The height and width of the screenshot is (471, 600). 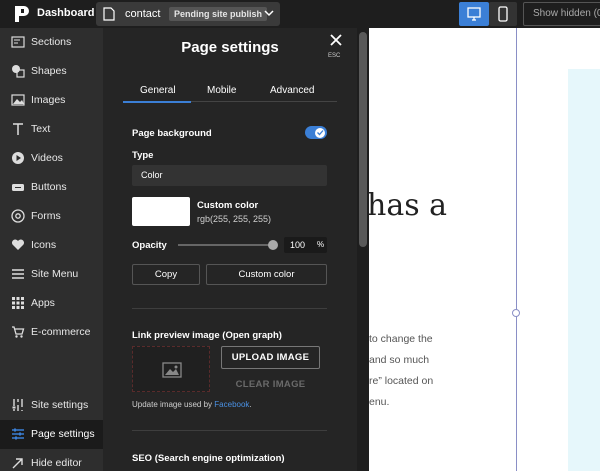 What do you see at coordinates (18, 216) in the screenshot?
I see `at-icon` at bounding box center [18, 216].